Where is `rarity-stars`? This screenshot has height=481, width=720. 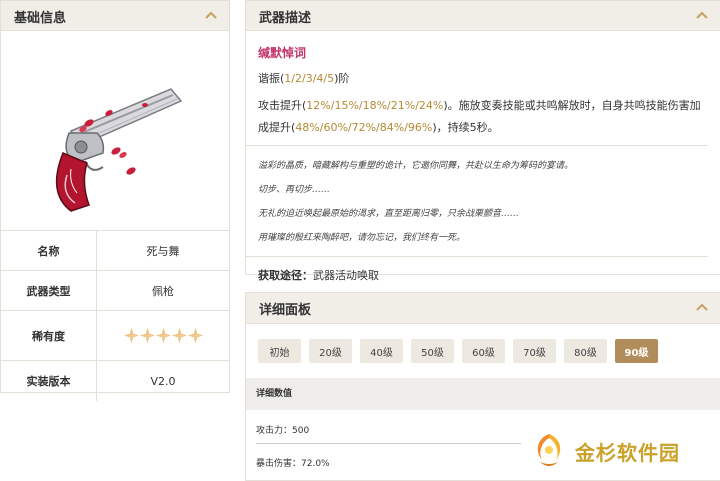
rarity-stars is located at coordinates (163, 335).